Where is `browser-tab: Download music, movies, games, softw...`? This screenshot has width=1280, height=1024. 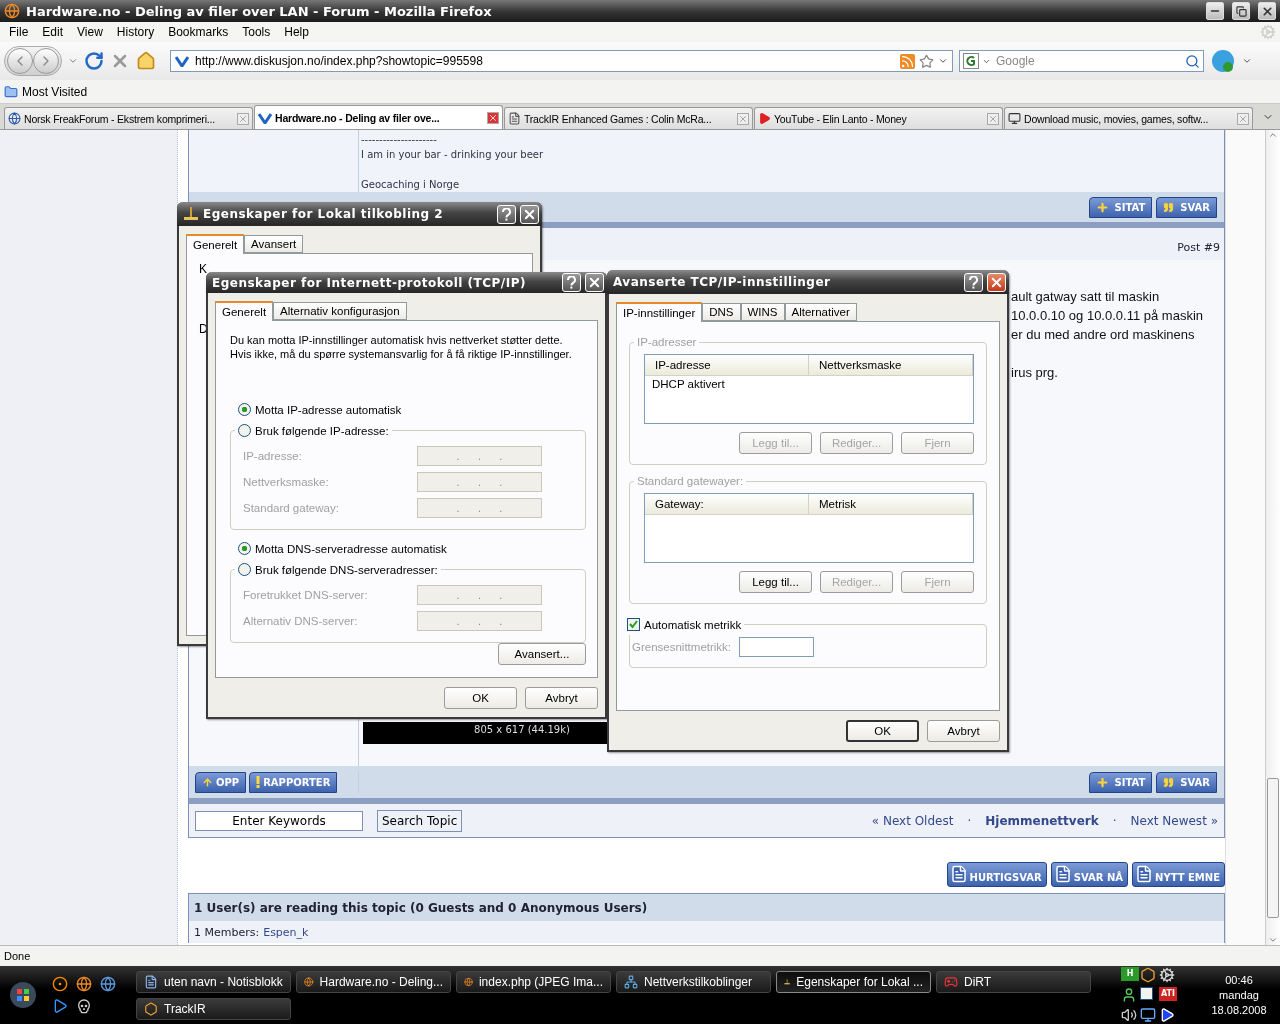 browser-tab: Download music, movies, games, softw... is located at coordinates (1128, 118).